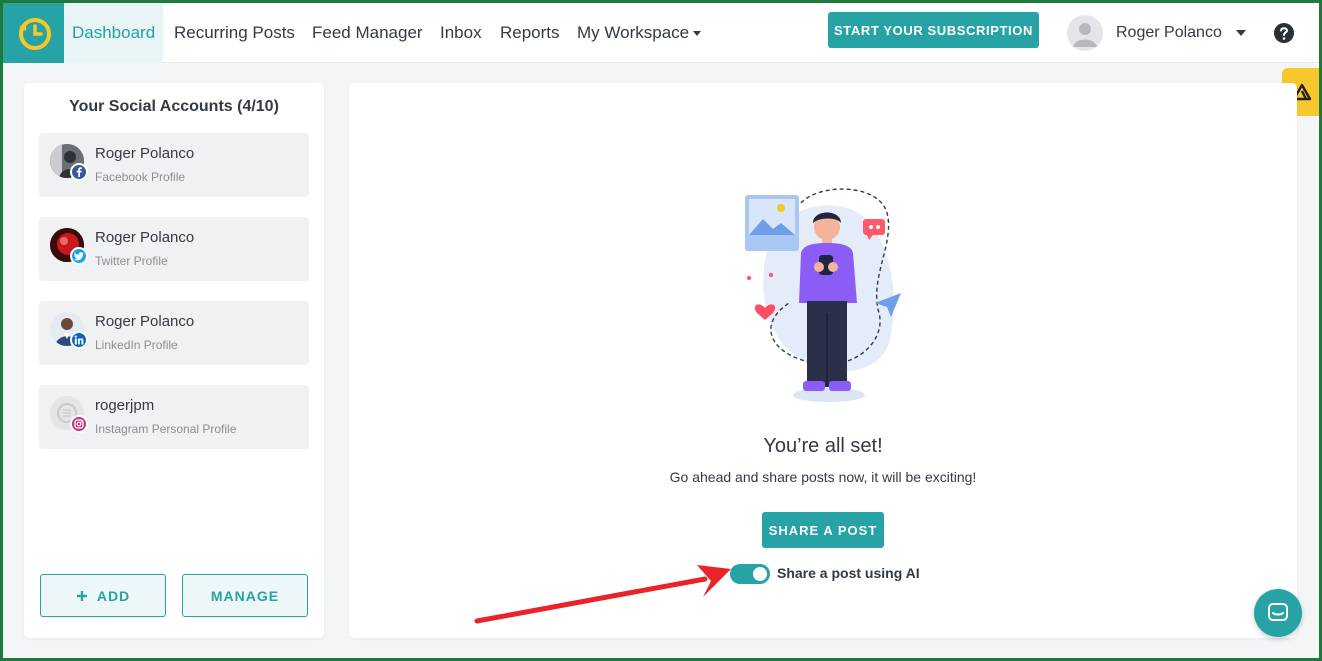  I want to click on manage-accounts-button: MANAGE, so click(245, 595).